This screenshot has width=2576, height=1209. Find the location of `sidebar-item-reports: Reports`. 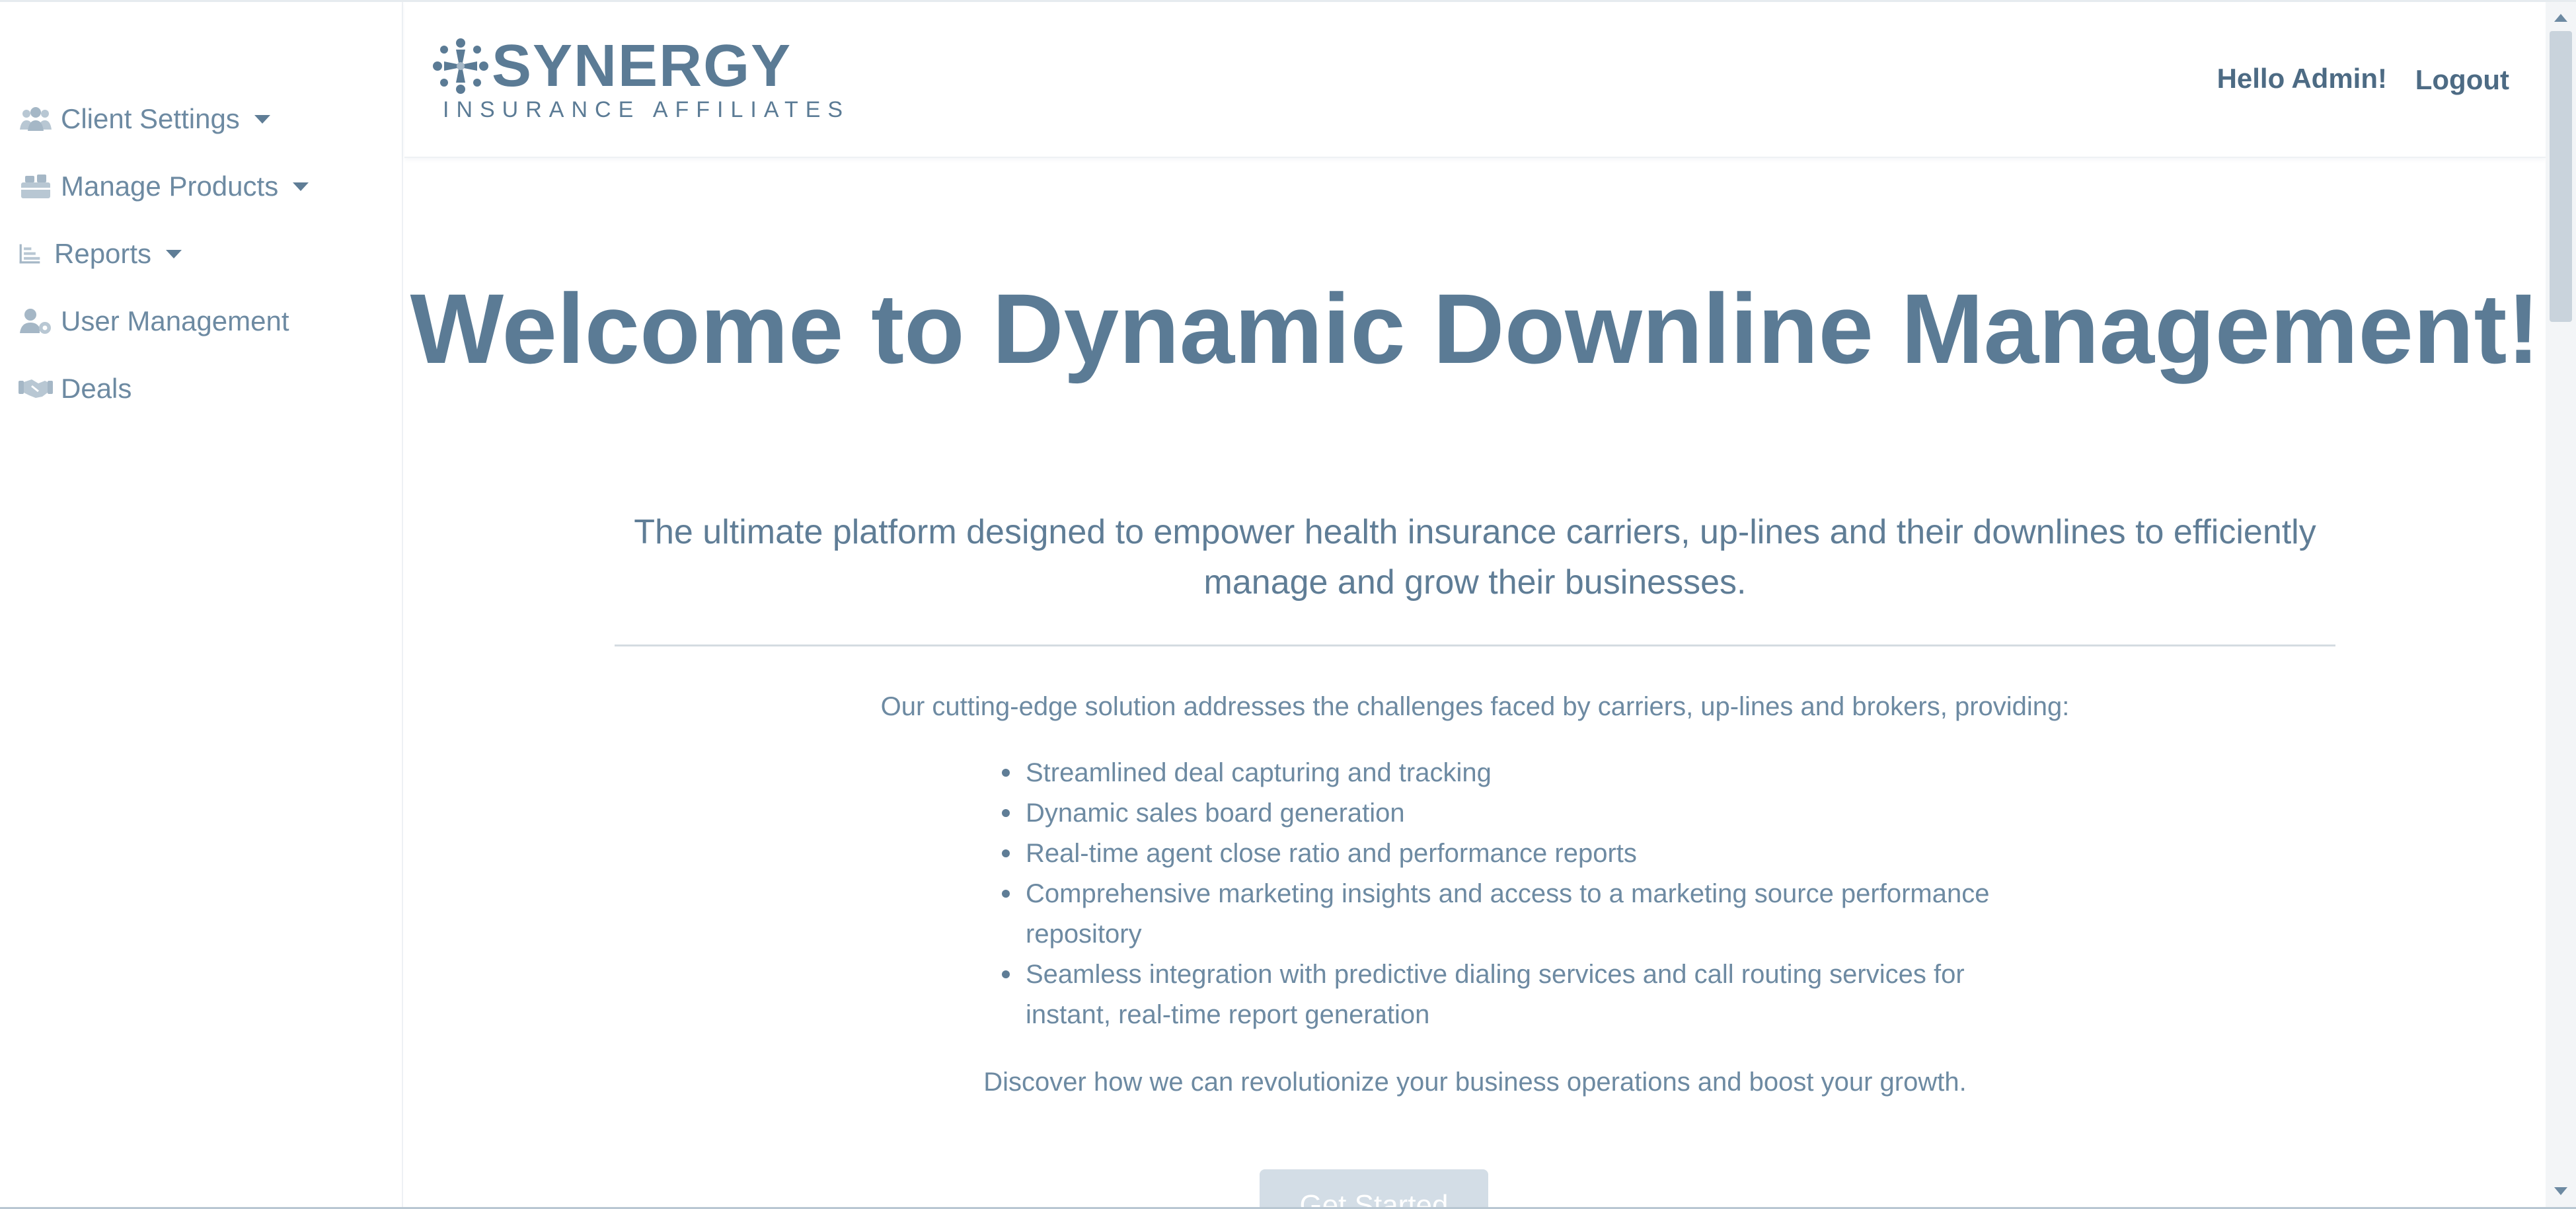

sidebar-item-reports: Reports is located at coordinates (100, 254).